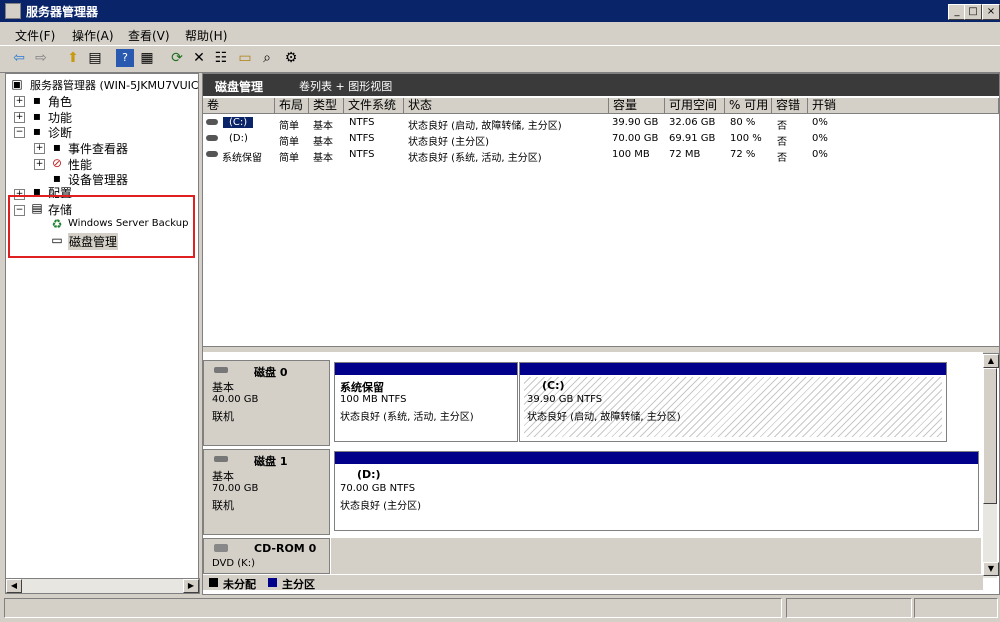 Image resolution: width=1000 pixels, height=622 pixels. What do you see at coordinates (125, 58) in the screenshot?
I see `help-icon: ?` at bounding box center [125, 58].